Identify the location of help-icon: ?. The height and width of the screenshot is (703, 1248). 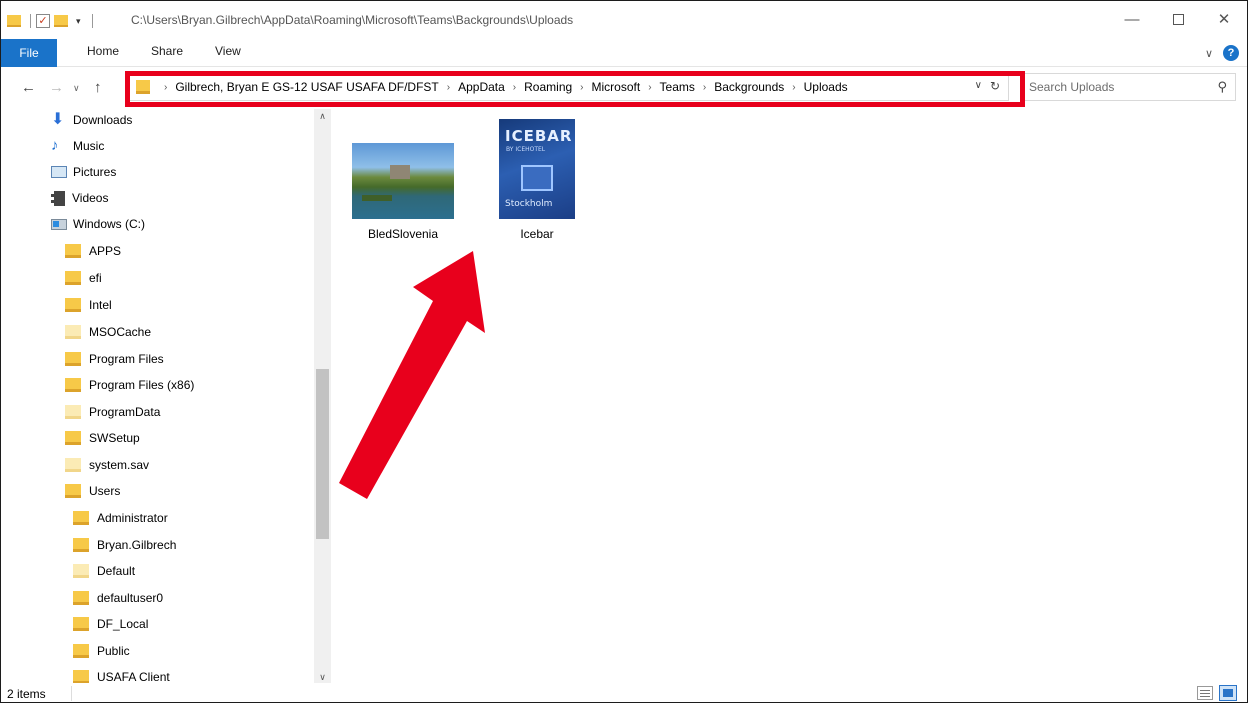
(1231, 53).